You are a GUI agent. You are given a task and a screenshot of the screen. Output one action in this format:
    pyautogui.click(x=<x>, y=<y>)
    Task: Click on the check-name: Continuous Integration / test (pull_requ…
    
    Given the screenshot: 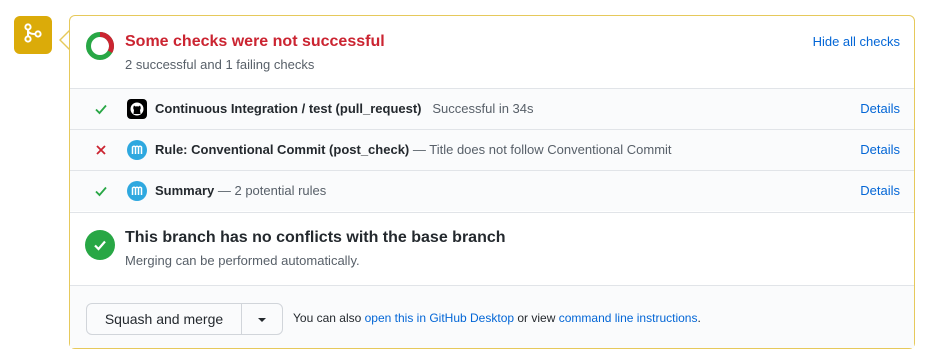 What is the action you would take?
    pyautogui.click(x=288, y=108)
    